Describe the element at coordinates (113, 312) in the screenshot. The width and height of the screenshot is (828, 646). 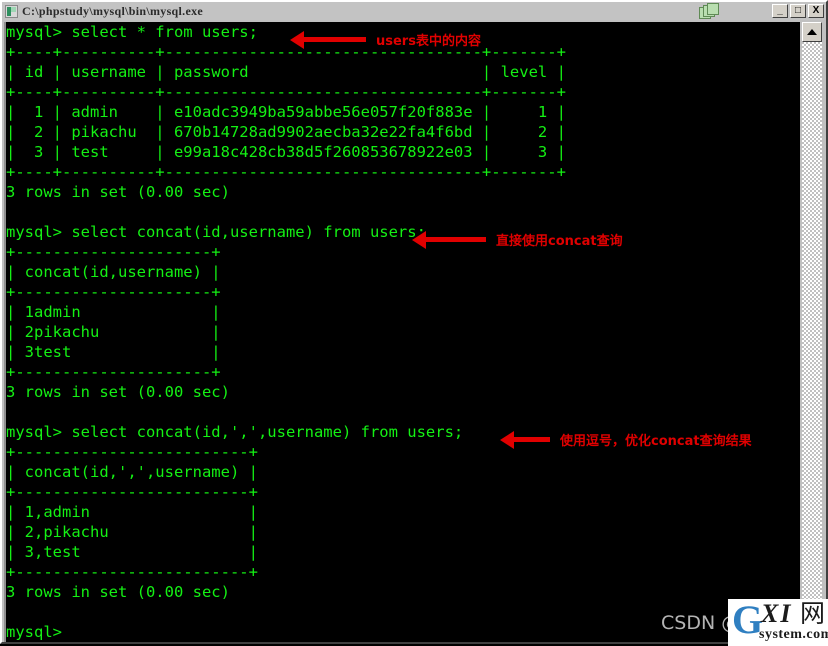
I see `terminal-line: | 1admin |` at that location.